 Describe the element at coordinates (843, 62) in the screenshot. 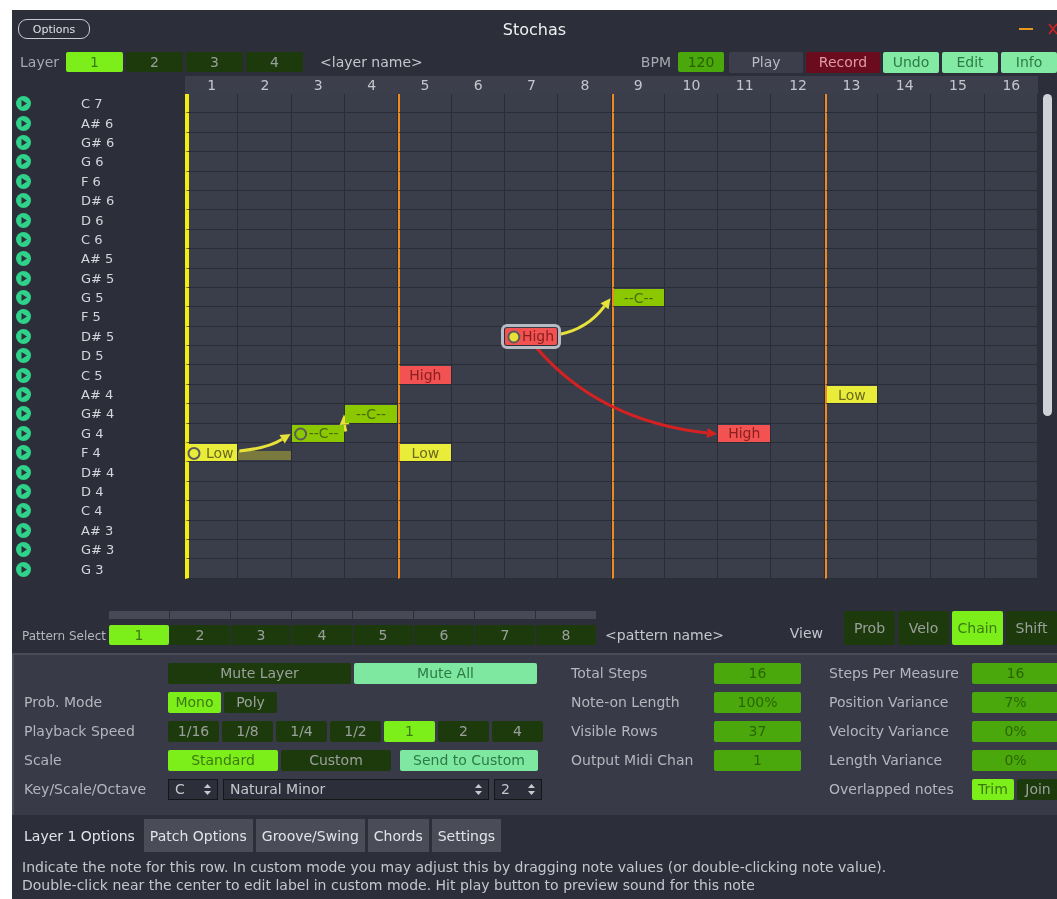

I see `record-button: Record` at that location.